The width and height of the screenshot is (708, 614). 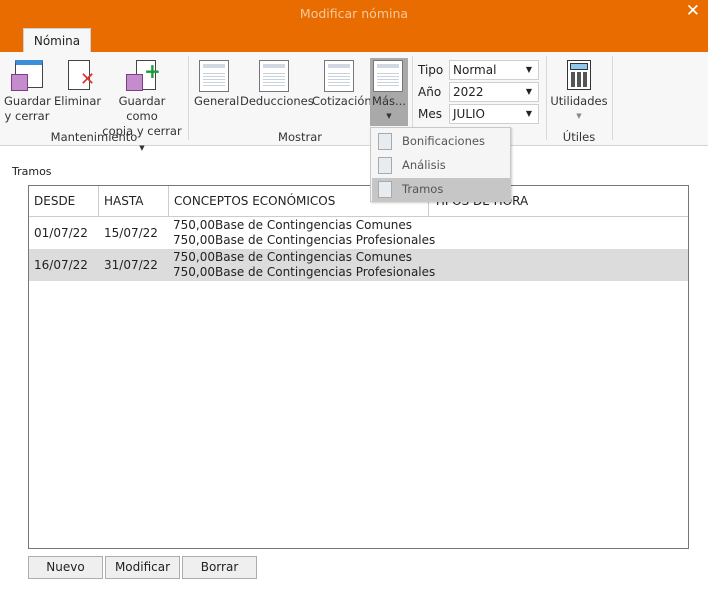 What do you see at coordinates (431, 70) in the screenshot?
I see `tipo-label: Tipo` at bounding box center [431, 70].